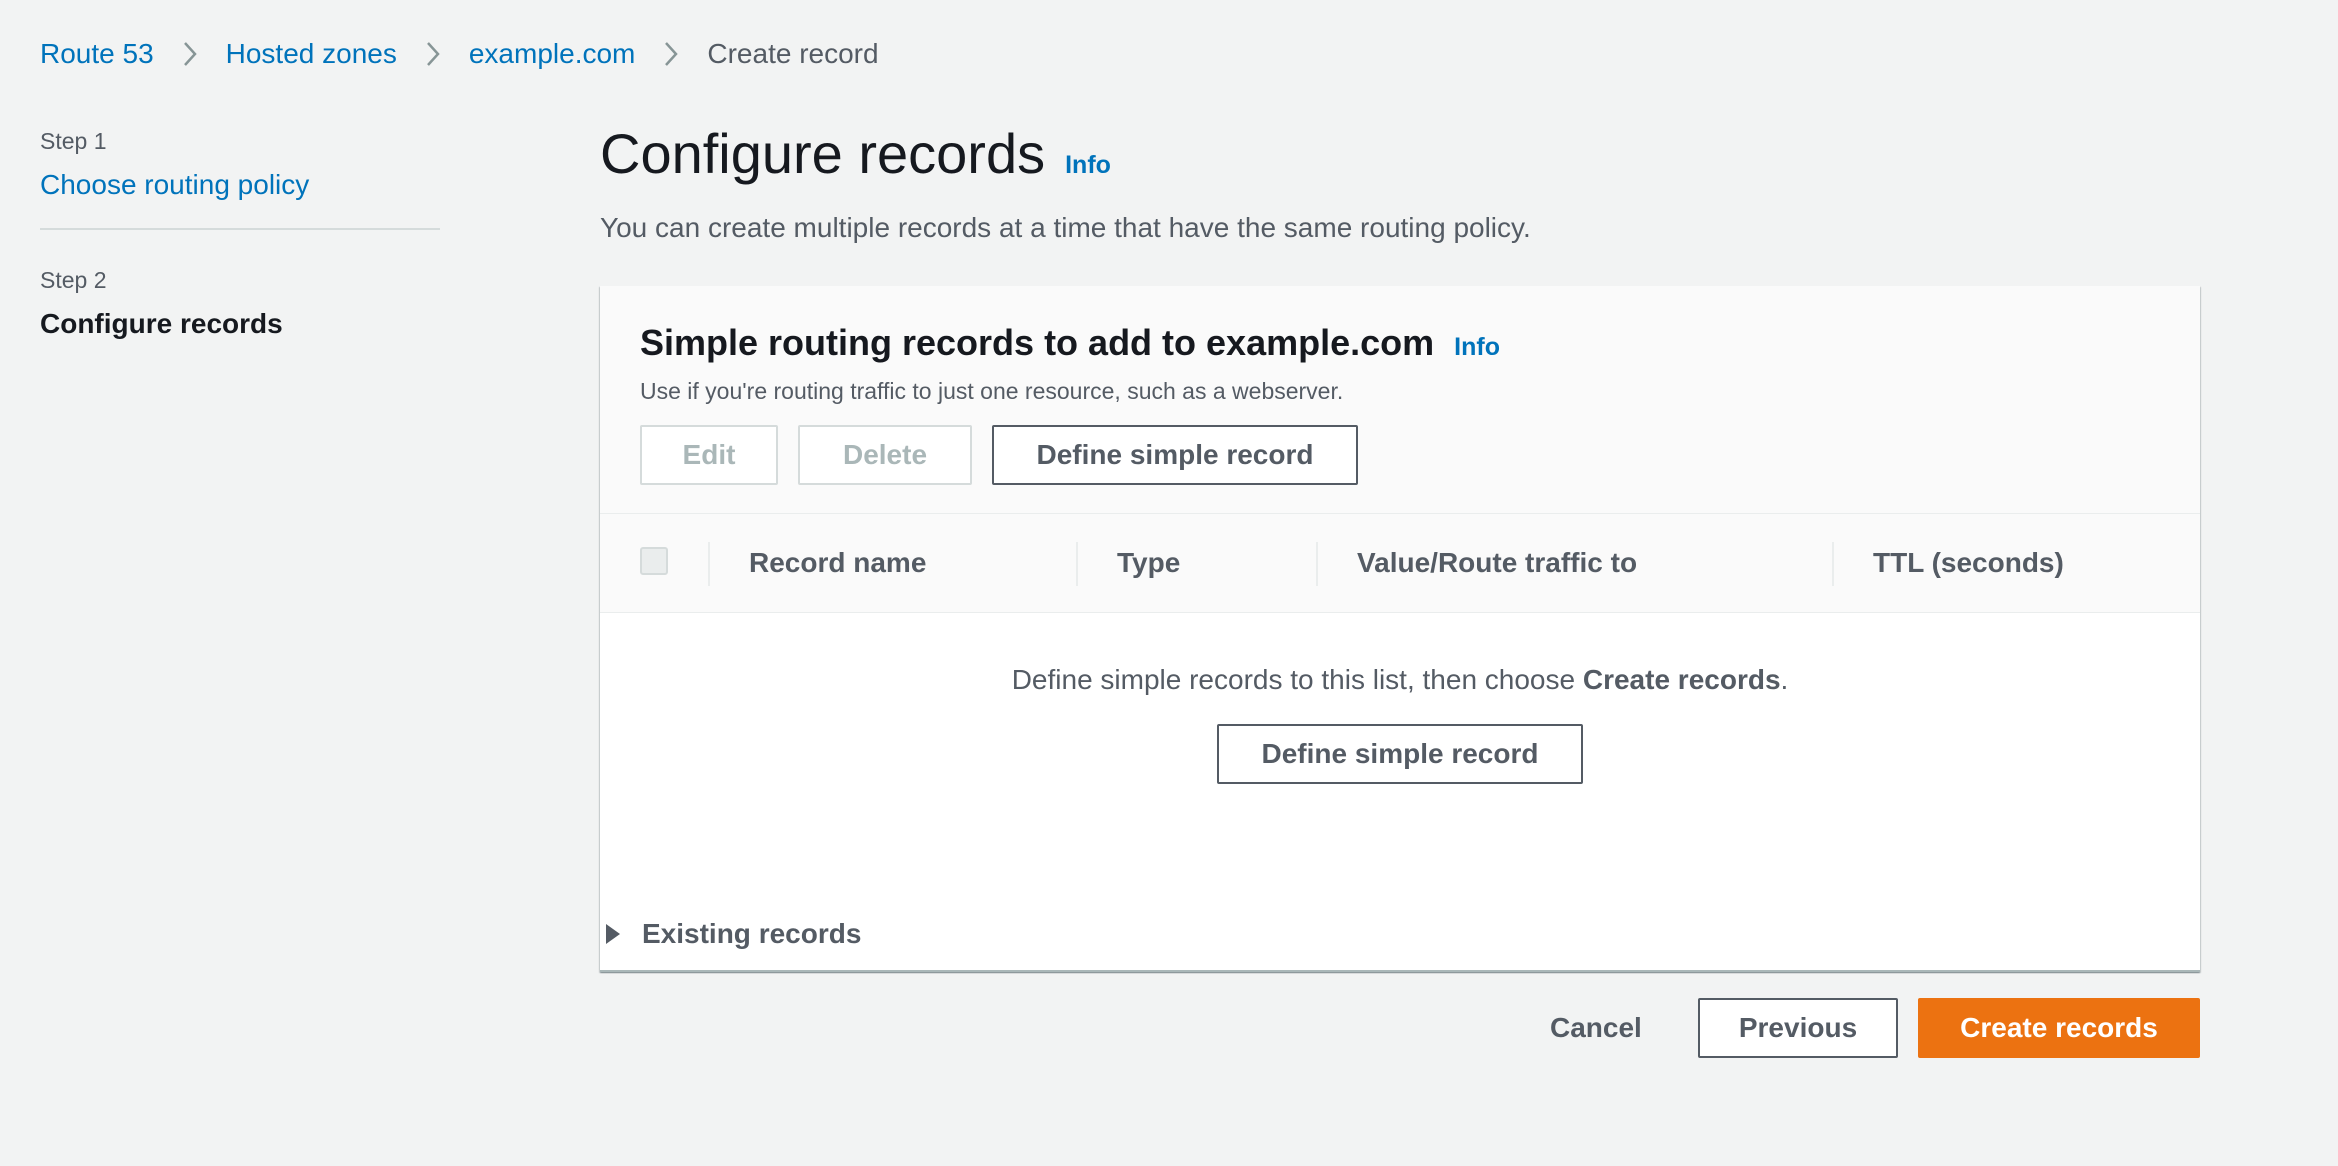 The image size is (2338, 1166). Describe the element at coordinates (73, 280) in the screenshot. I see `step-2-label: Step 2` at that location.